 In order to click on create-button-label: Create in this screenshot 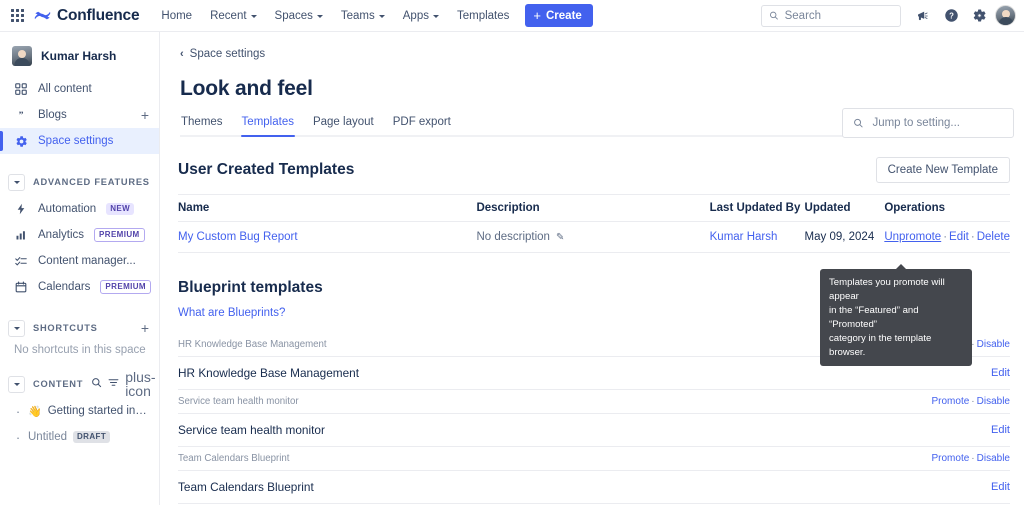, I will do `click(564, 15)`.